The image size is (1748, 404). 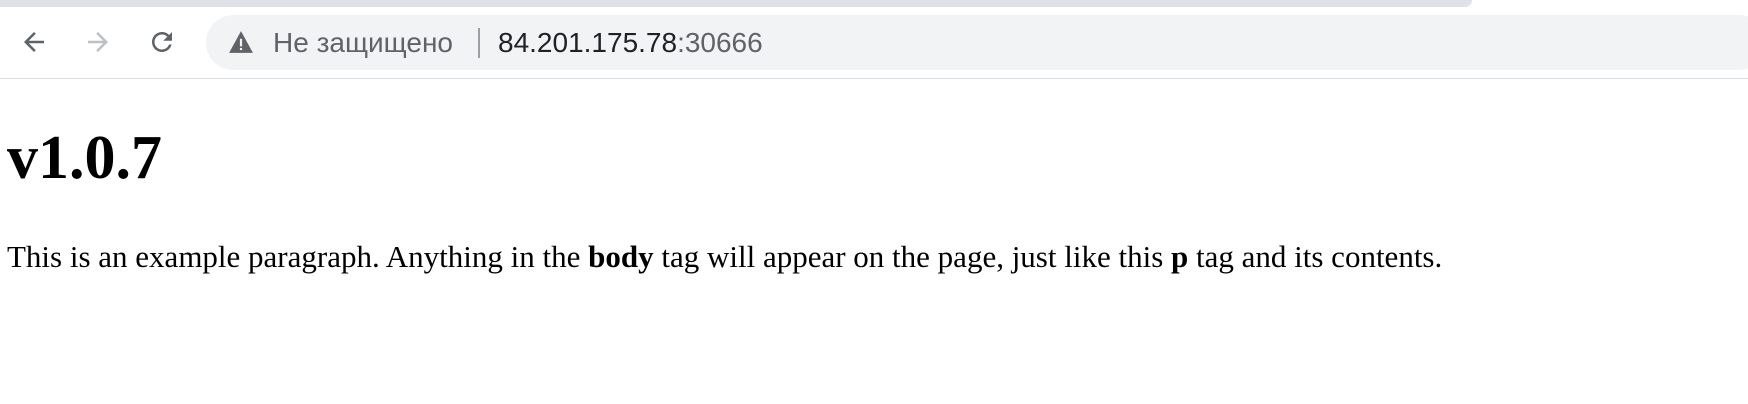 I want to click on url-text: 84.201.175.78:30666, so click(x=630, y=42).